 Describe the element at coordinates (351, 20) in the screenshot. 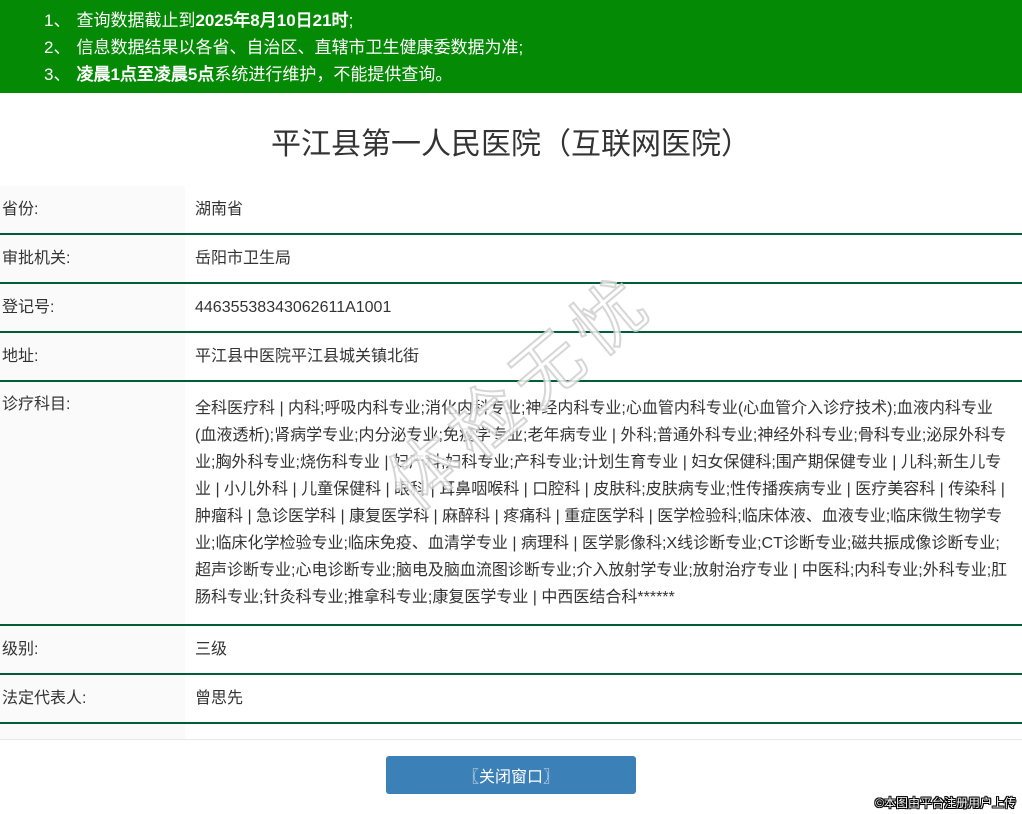

I see `notice-text: ;` at that location.